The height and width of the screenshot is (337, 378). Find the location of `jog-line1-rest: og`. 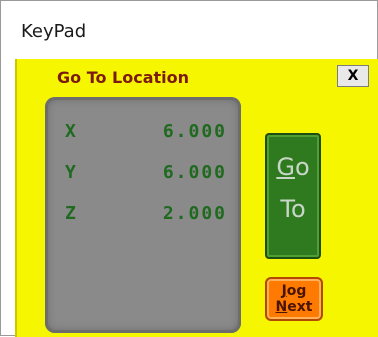

jog-line1-rest: og is located at coordinates (296, 291).